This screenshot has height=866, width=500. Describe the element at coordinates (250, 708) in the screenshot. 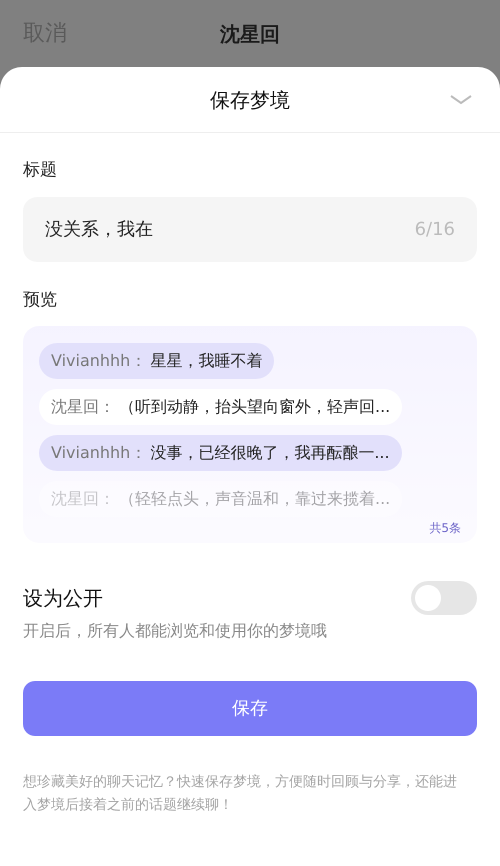

I see `save-button: 保存` at that location.